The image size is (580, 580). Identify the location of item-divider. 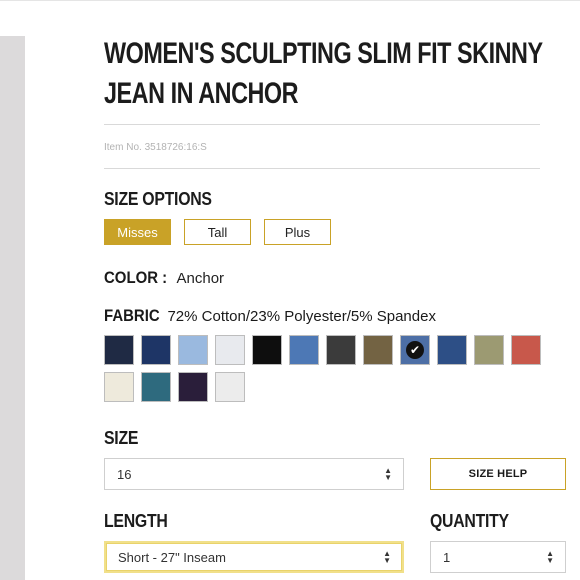
(322, 168).